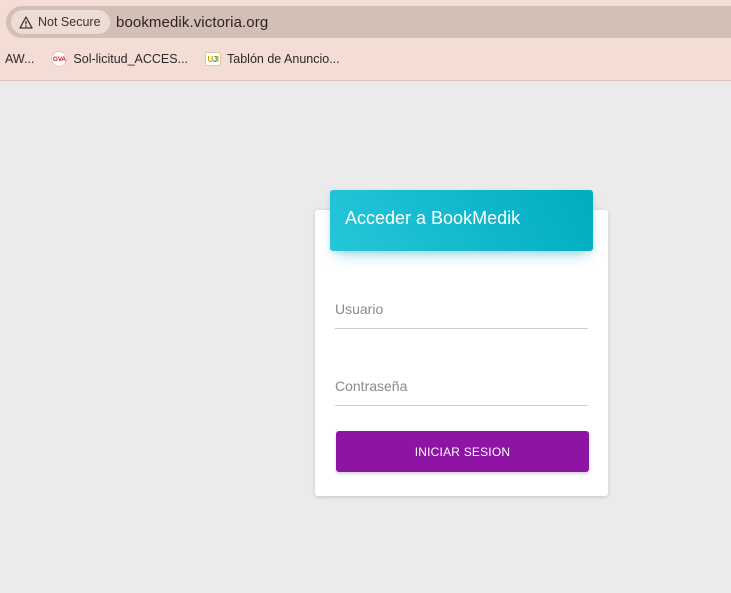 The height and width of the screenshot is (593, 731). I want to click on address-bar: Not Secure bookmedik.victoria.org, so click(368, 22).